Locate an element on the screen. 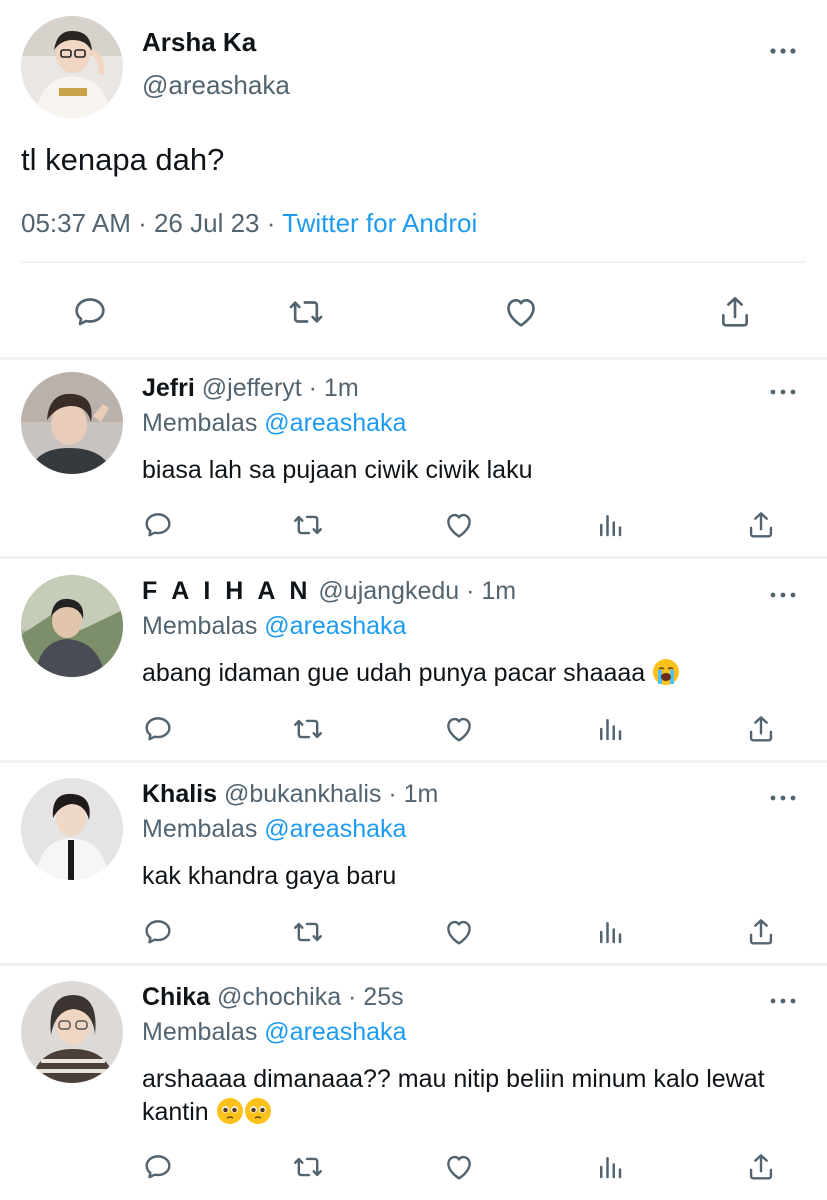 This screenshot has width=827, height=1200. author-handle: @areashaka is located at coordinates (216, 85).